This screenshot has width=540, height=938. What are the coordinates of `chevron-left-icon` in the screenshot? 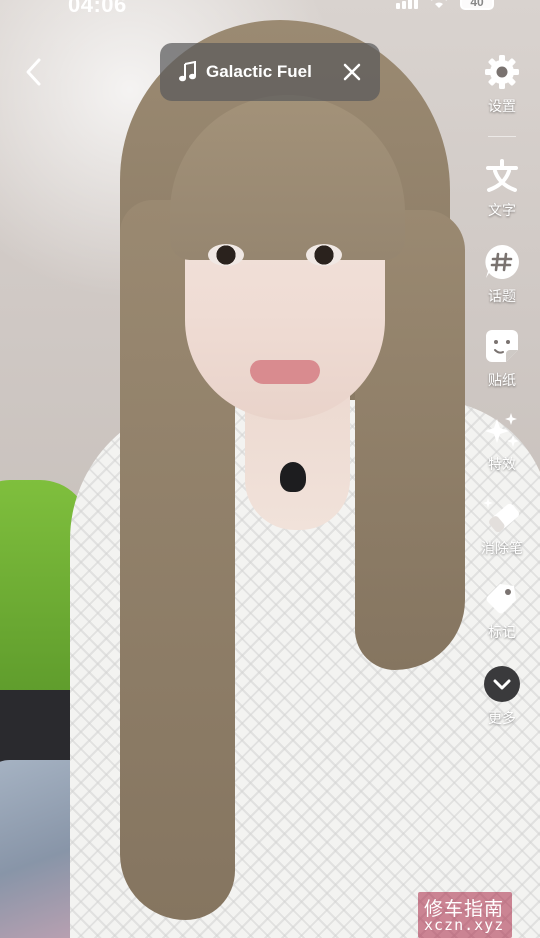 It's located at (33, 72).